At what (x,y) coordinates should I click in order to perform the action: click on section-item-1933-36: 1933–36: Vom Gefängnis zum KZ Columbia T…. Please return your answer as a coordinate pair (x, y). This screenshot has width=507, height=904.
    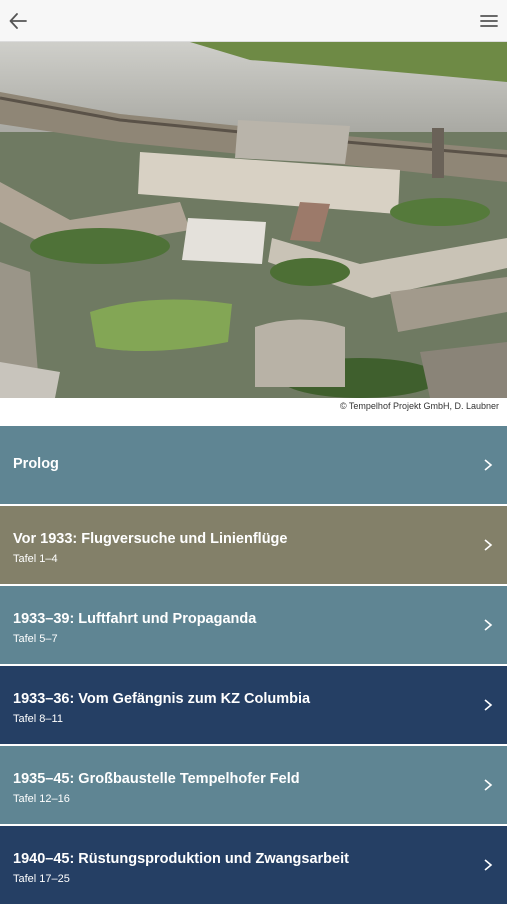
    Looking at the image, I should click on (253, 704).